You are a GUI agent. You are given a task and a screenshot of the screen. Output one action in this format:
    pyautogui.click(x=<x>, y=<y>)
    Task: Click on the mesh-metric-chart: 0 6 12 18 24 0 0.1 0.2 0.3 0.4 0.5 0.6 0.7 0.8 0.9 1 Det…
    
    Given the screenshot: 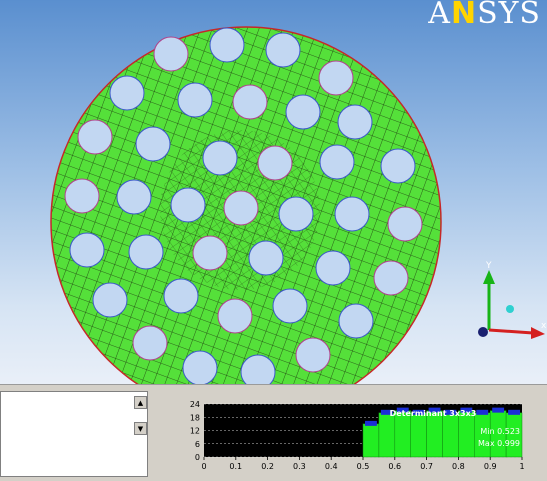 What is the action you would take?
    pyautogui.click(x=357, y=435)
    